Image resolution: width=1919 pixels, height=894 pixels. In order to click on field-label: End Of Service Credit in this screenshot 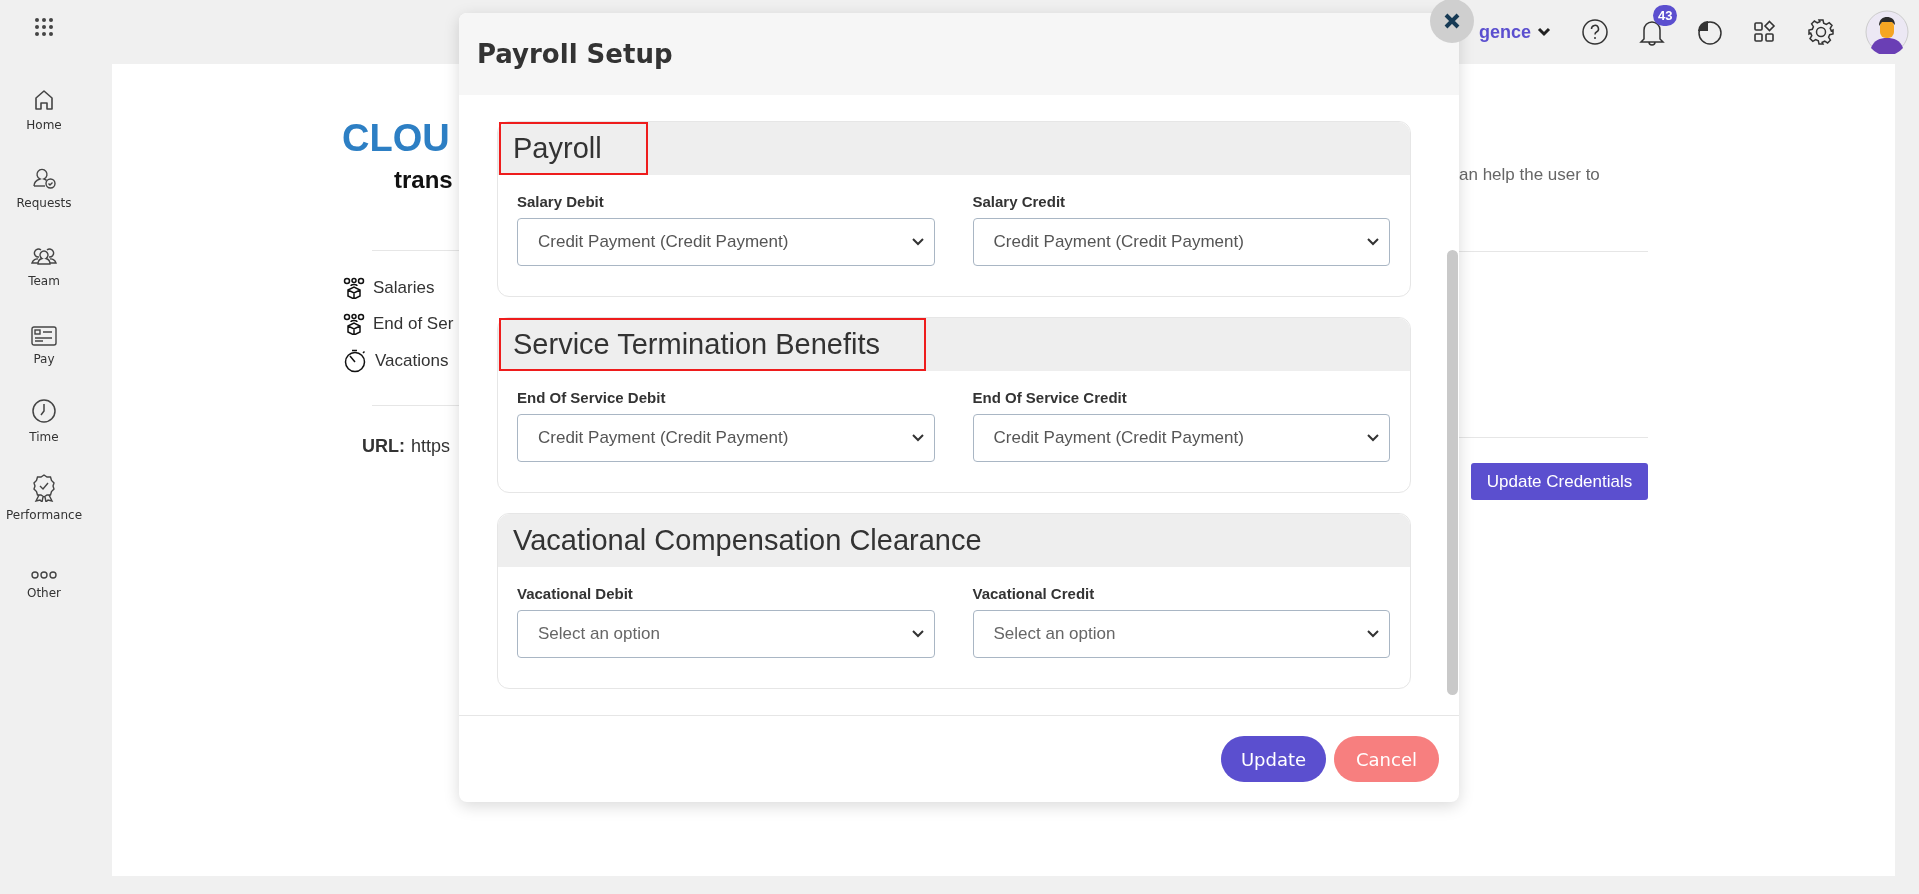, I will do `click(1050, 397)`.